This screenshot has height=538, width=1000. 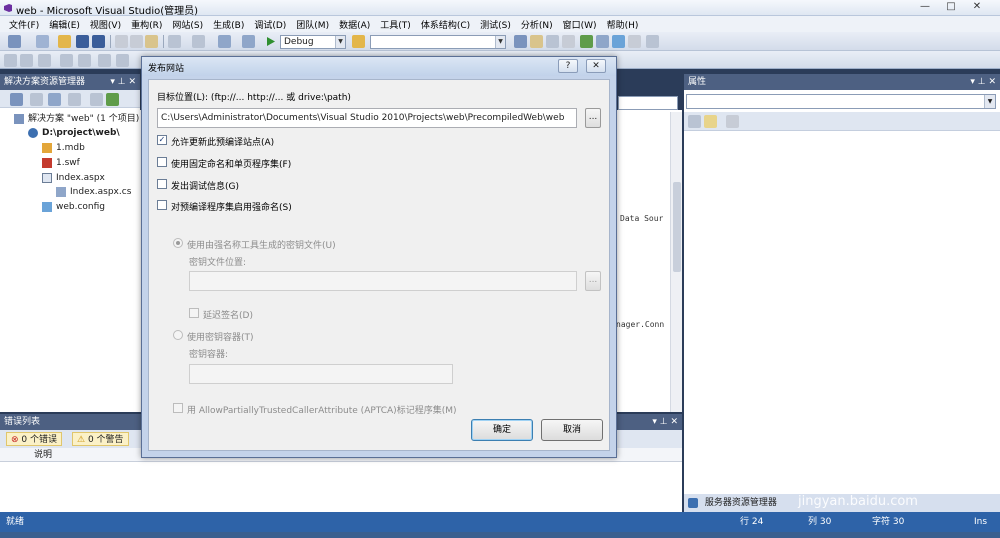 I want to click on word-completion-icon, so click(x=66, y=60).